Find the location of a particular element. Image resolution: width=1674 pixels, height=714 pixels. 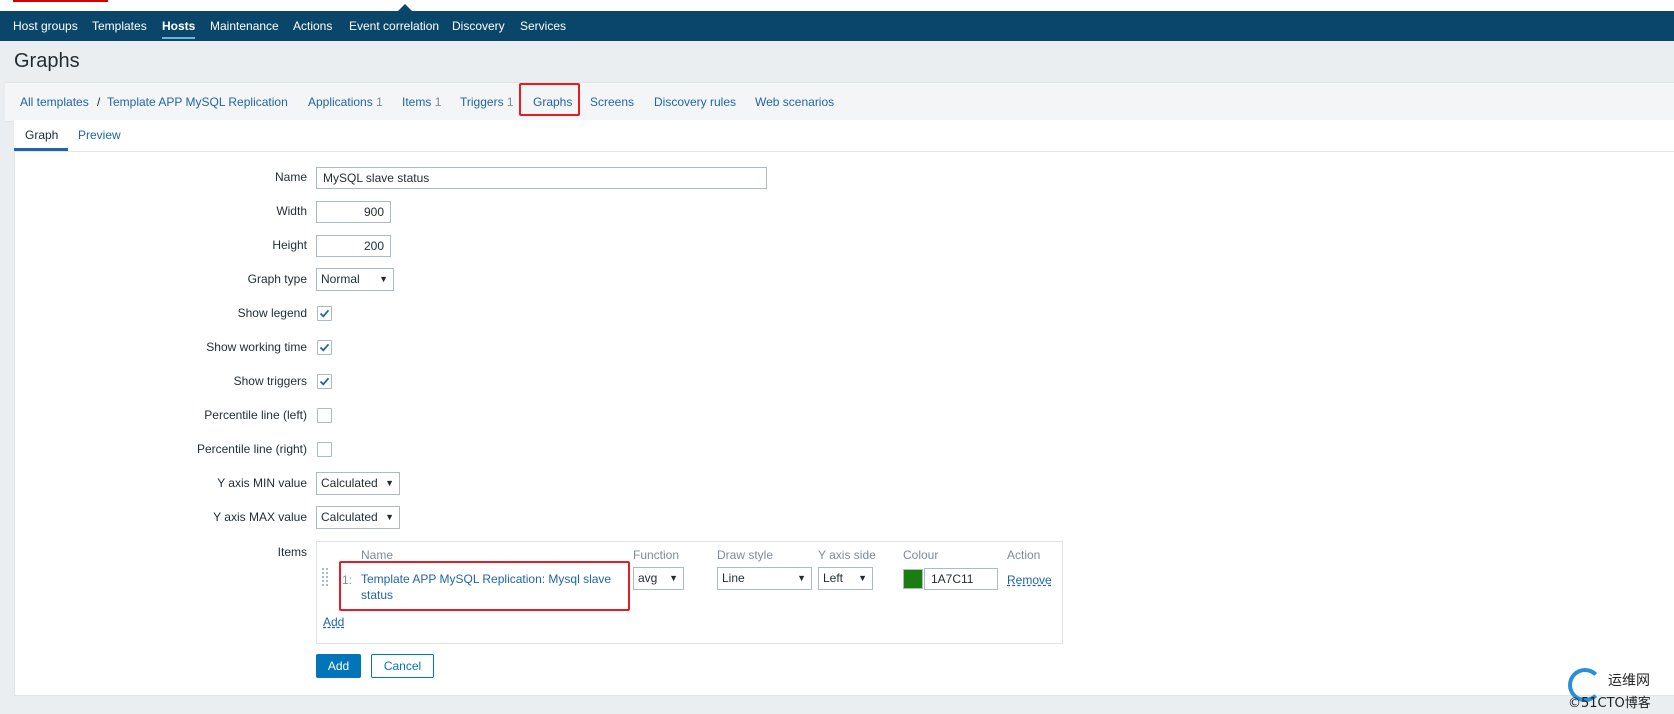

percentile-left-label: Percentile line (left) is located at coordinates (255, 415).